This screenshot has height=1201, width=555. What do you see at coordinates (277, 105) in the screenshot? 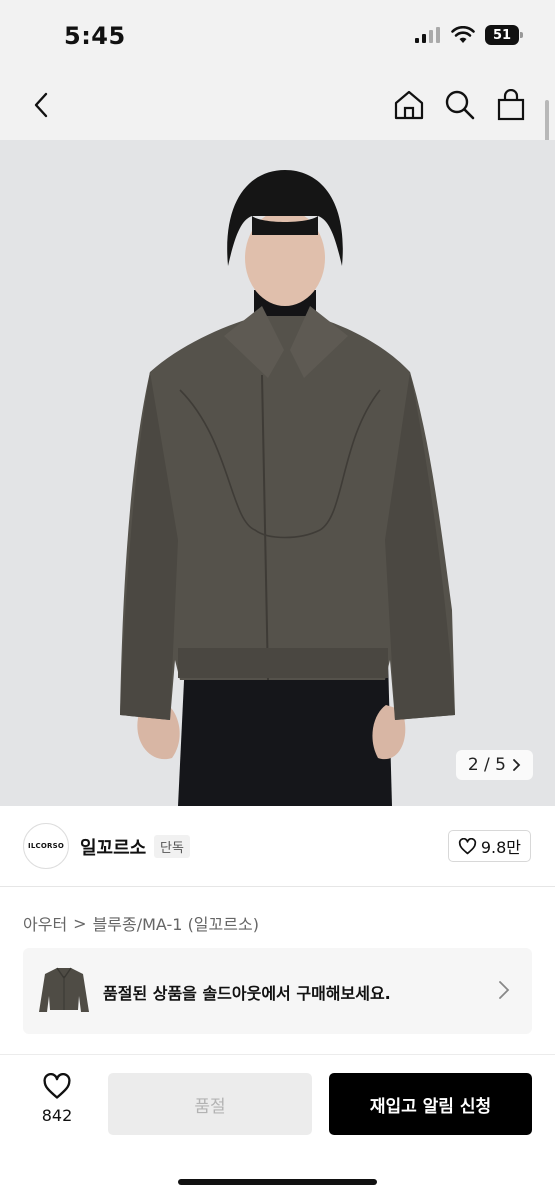
I see `nav-bar` at bounding box center [277, 105].